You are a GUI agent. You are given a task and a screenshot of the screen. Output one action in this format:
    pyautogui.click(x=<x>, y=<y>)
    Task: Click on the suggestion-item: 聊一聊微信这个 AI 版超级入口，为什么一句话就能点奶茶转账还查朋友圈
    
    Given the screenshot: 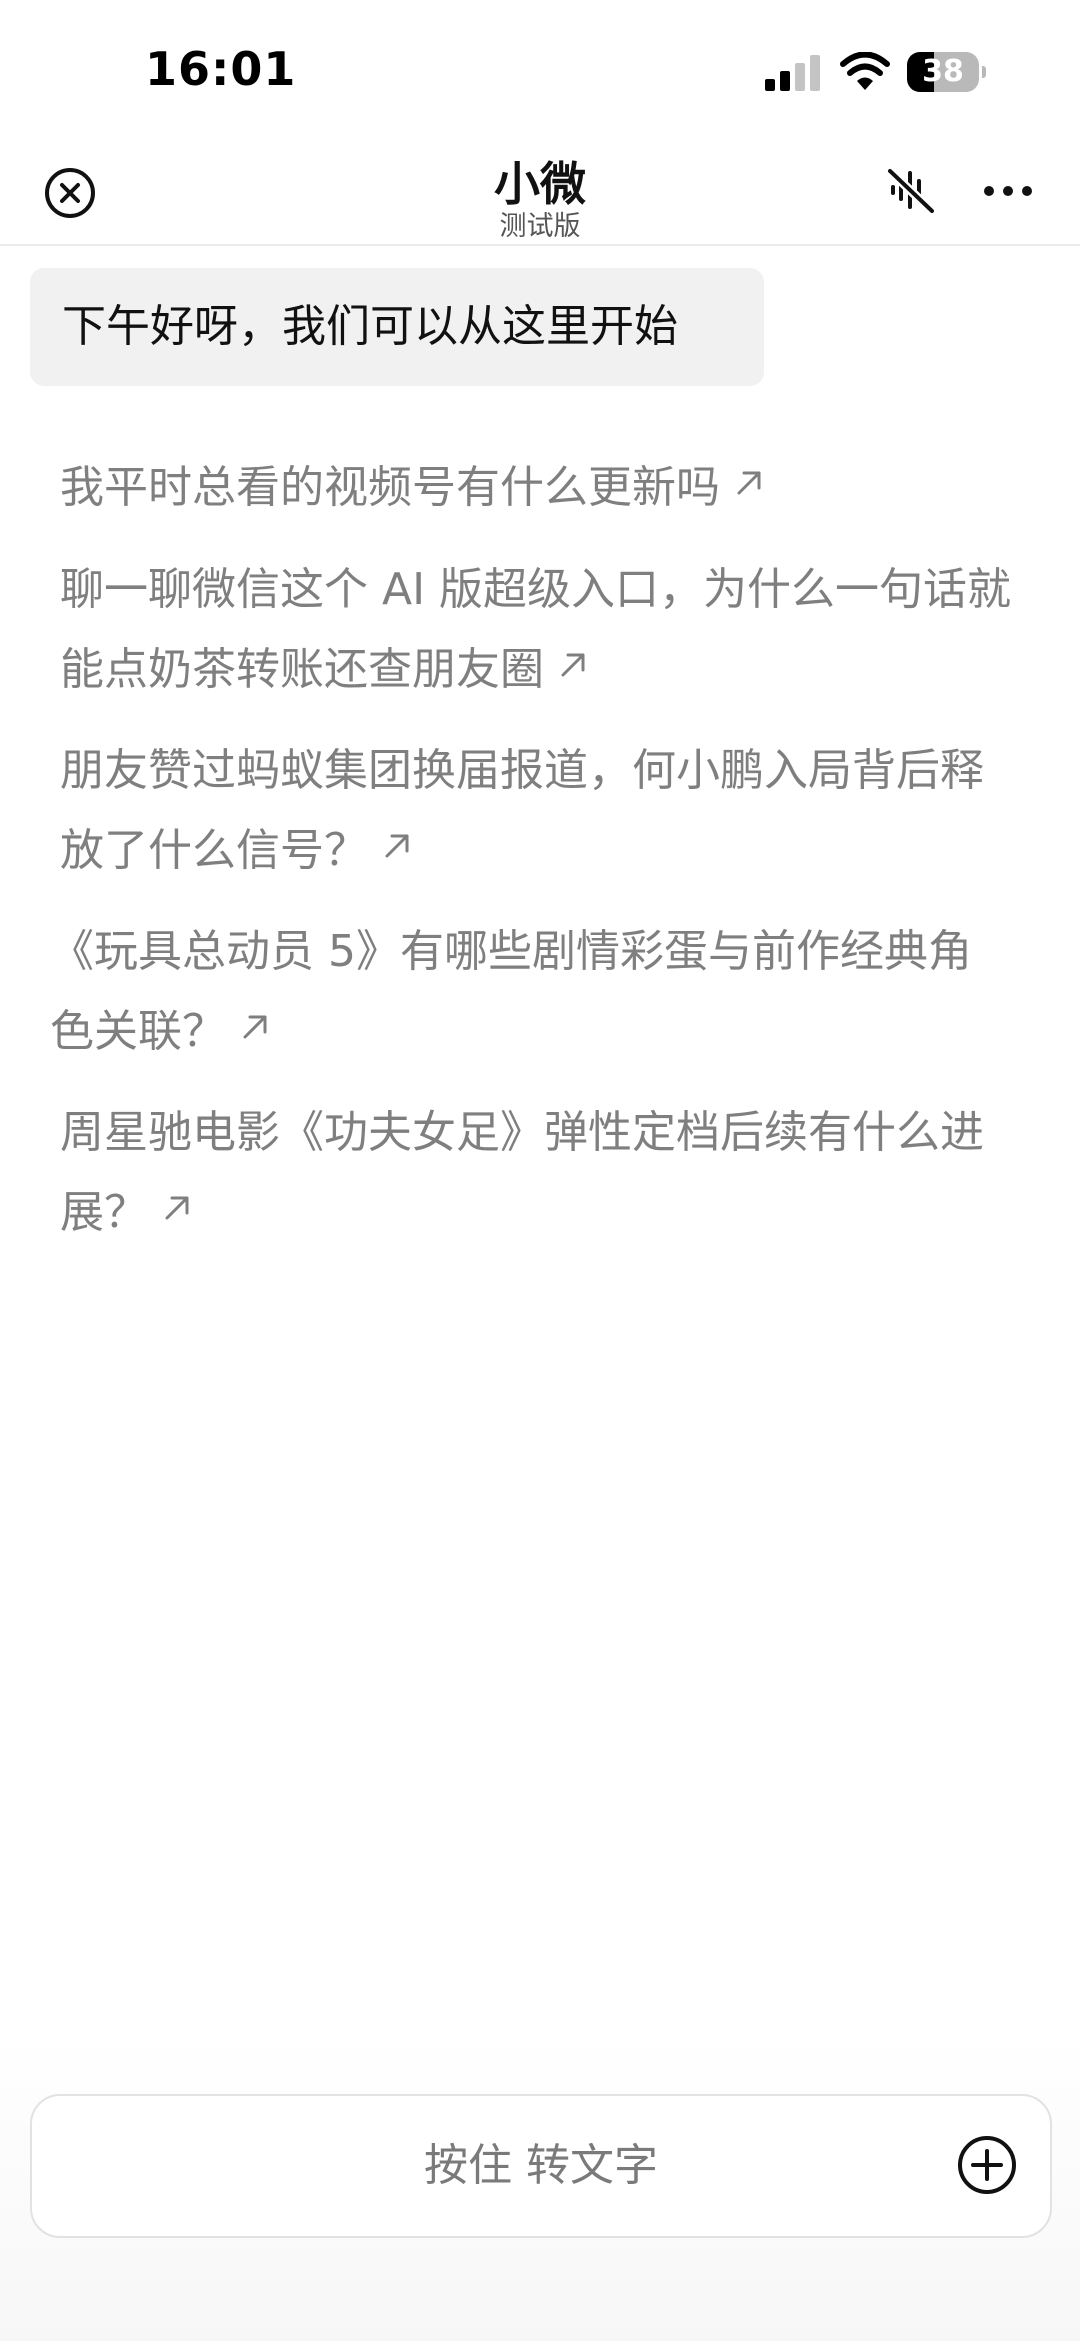 What is the action you would take?
    pyautogui.click(x=540, y=630)
    